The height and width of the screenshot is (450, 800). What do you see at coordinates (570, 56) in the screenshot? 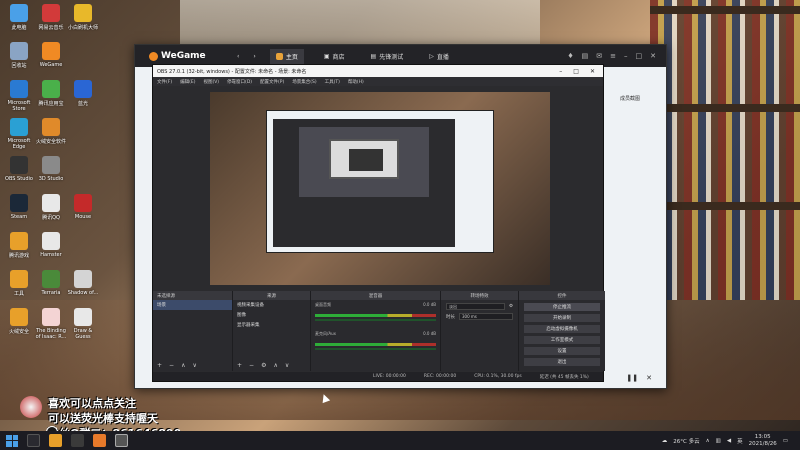
I see `gift-icon: ♦` at bounding box center [570, 56].